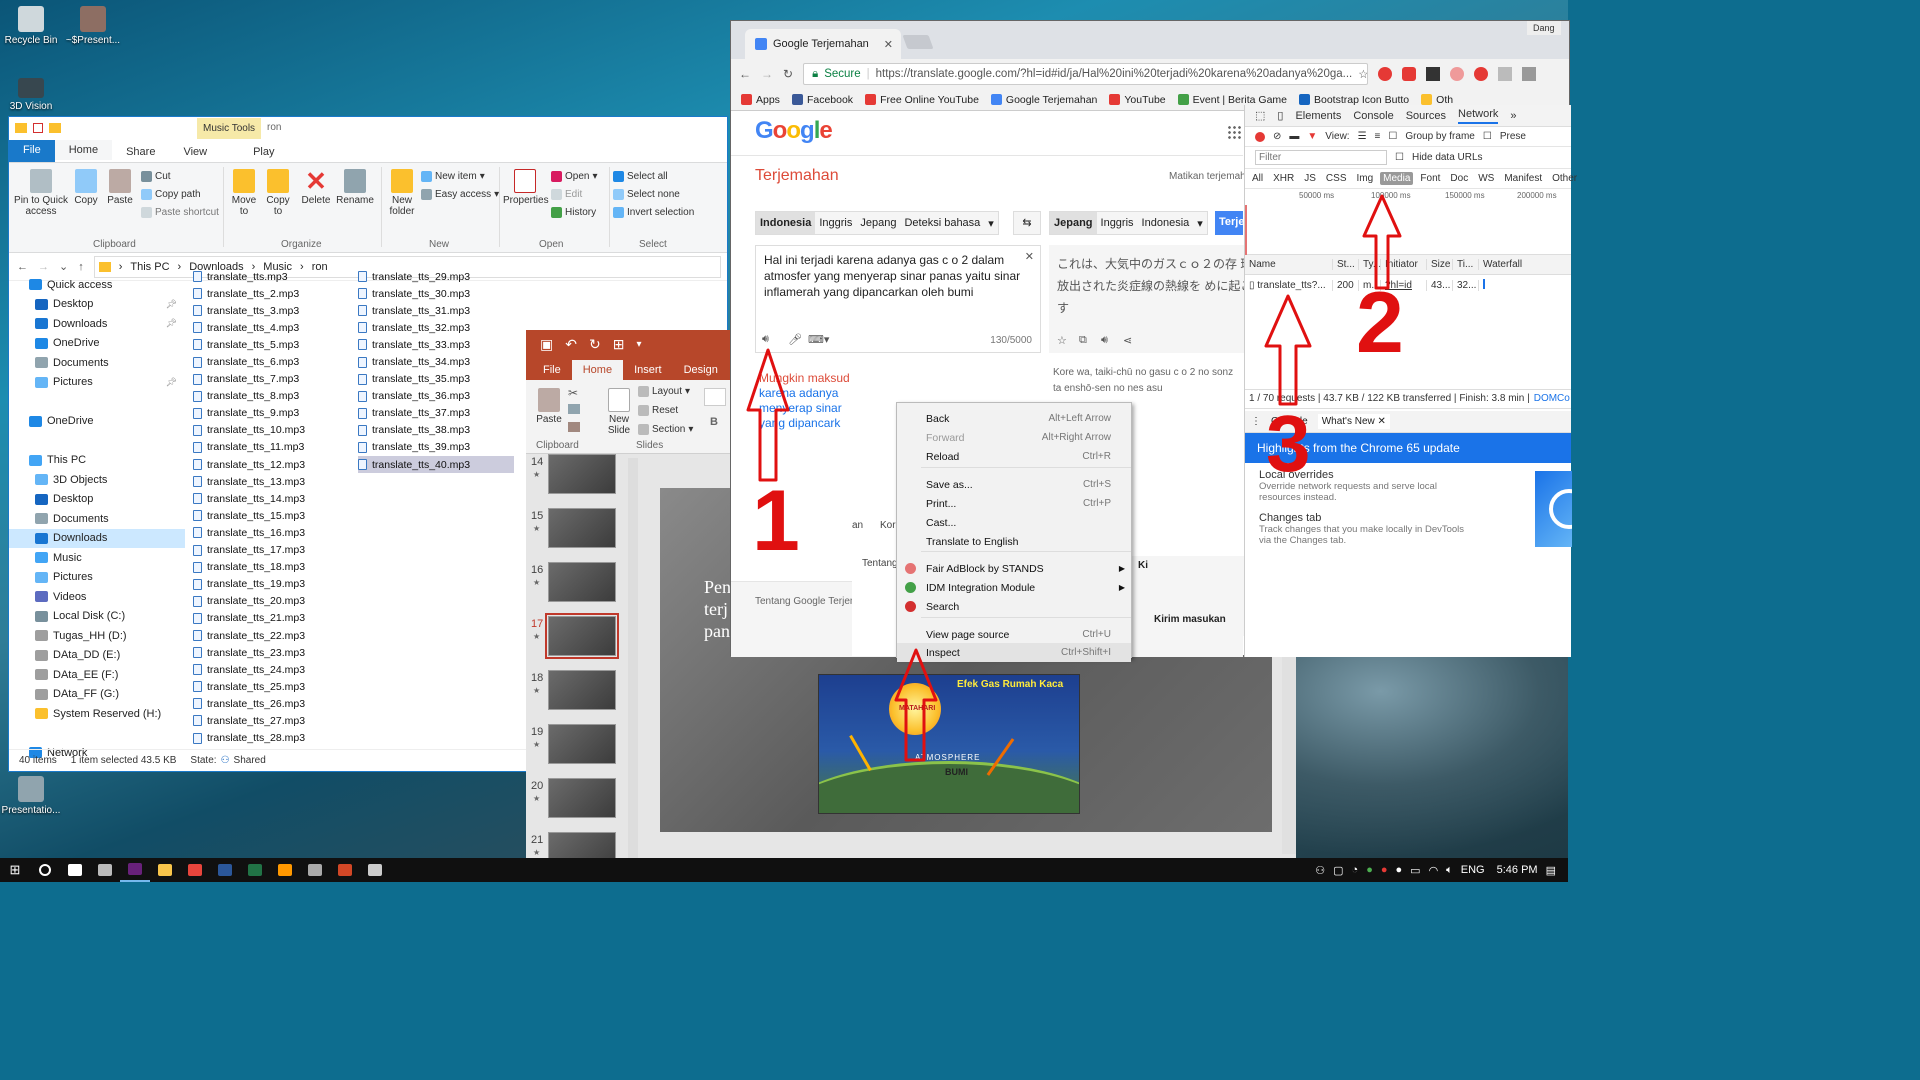 The height and width of the screenshot is (1080, 1920). What do you see at coordinates (1355, 870) in the screenshot?
I see `network-icon: ◔` at bounding box center [1355, 870].